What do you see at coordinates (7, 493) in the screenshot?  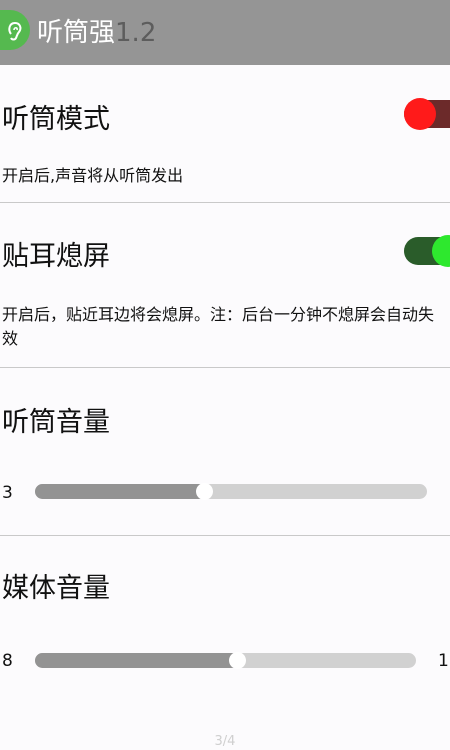 I see `earpiece-volume-value: 3` at bounding box center [7, 493].